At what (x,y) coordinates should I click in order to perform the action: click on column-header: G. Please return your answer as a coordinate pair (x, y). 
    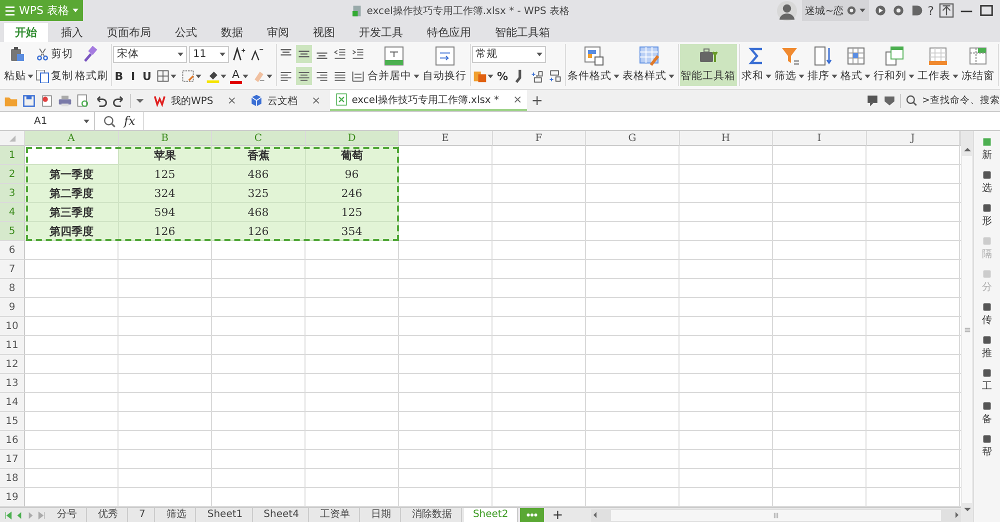
    Looking at the image, I should click on (633, 138).